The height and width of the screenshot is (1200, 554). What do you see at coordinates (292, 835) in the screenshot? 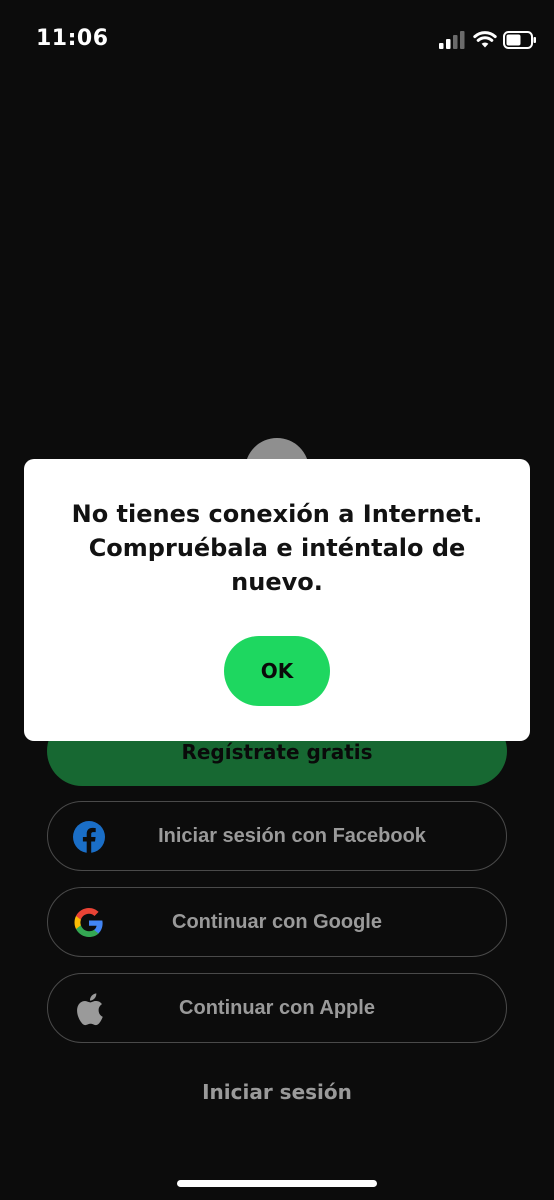
I see `facebook-login-label: Iniciar sesión con Facebook` at bounding box center [292, 835].